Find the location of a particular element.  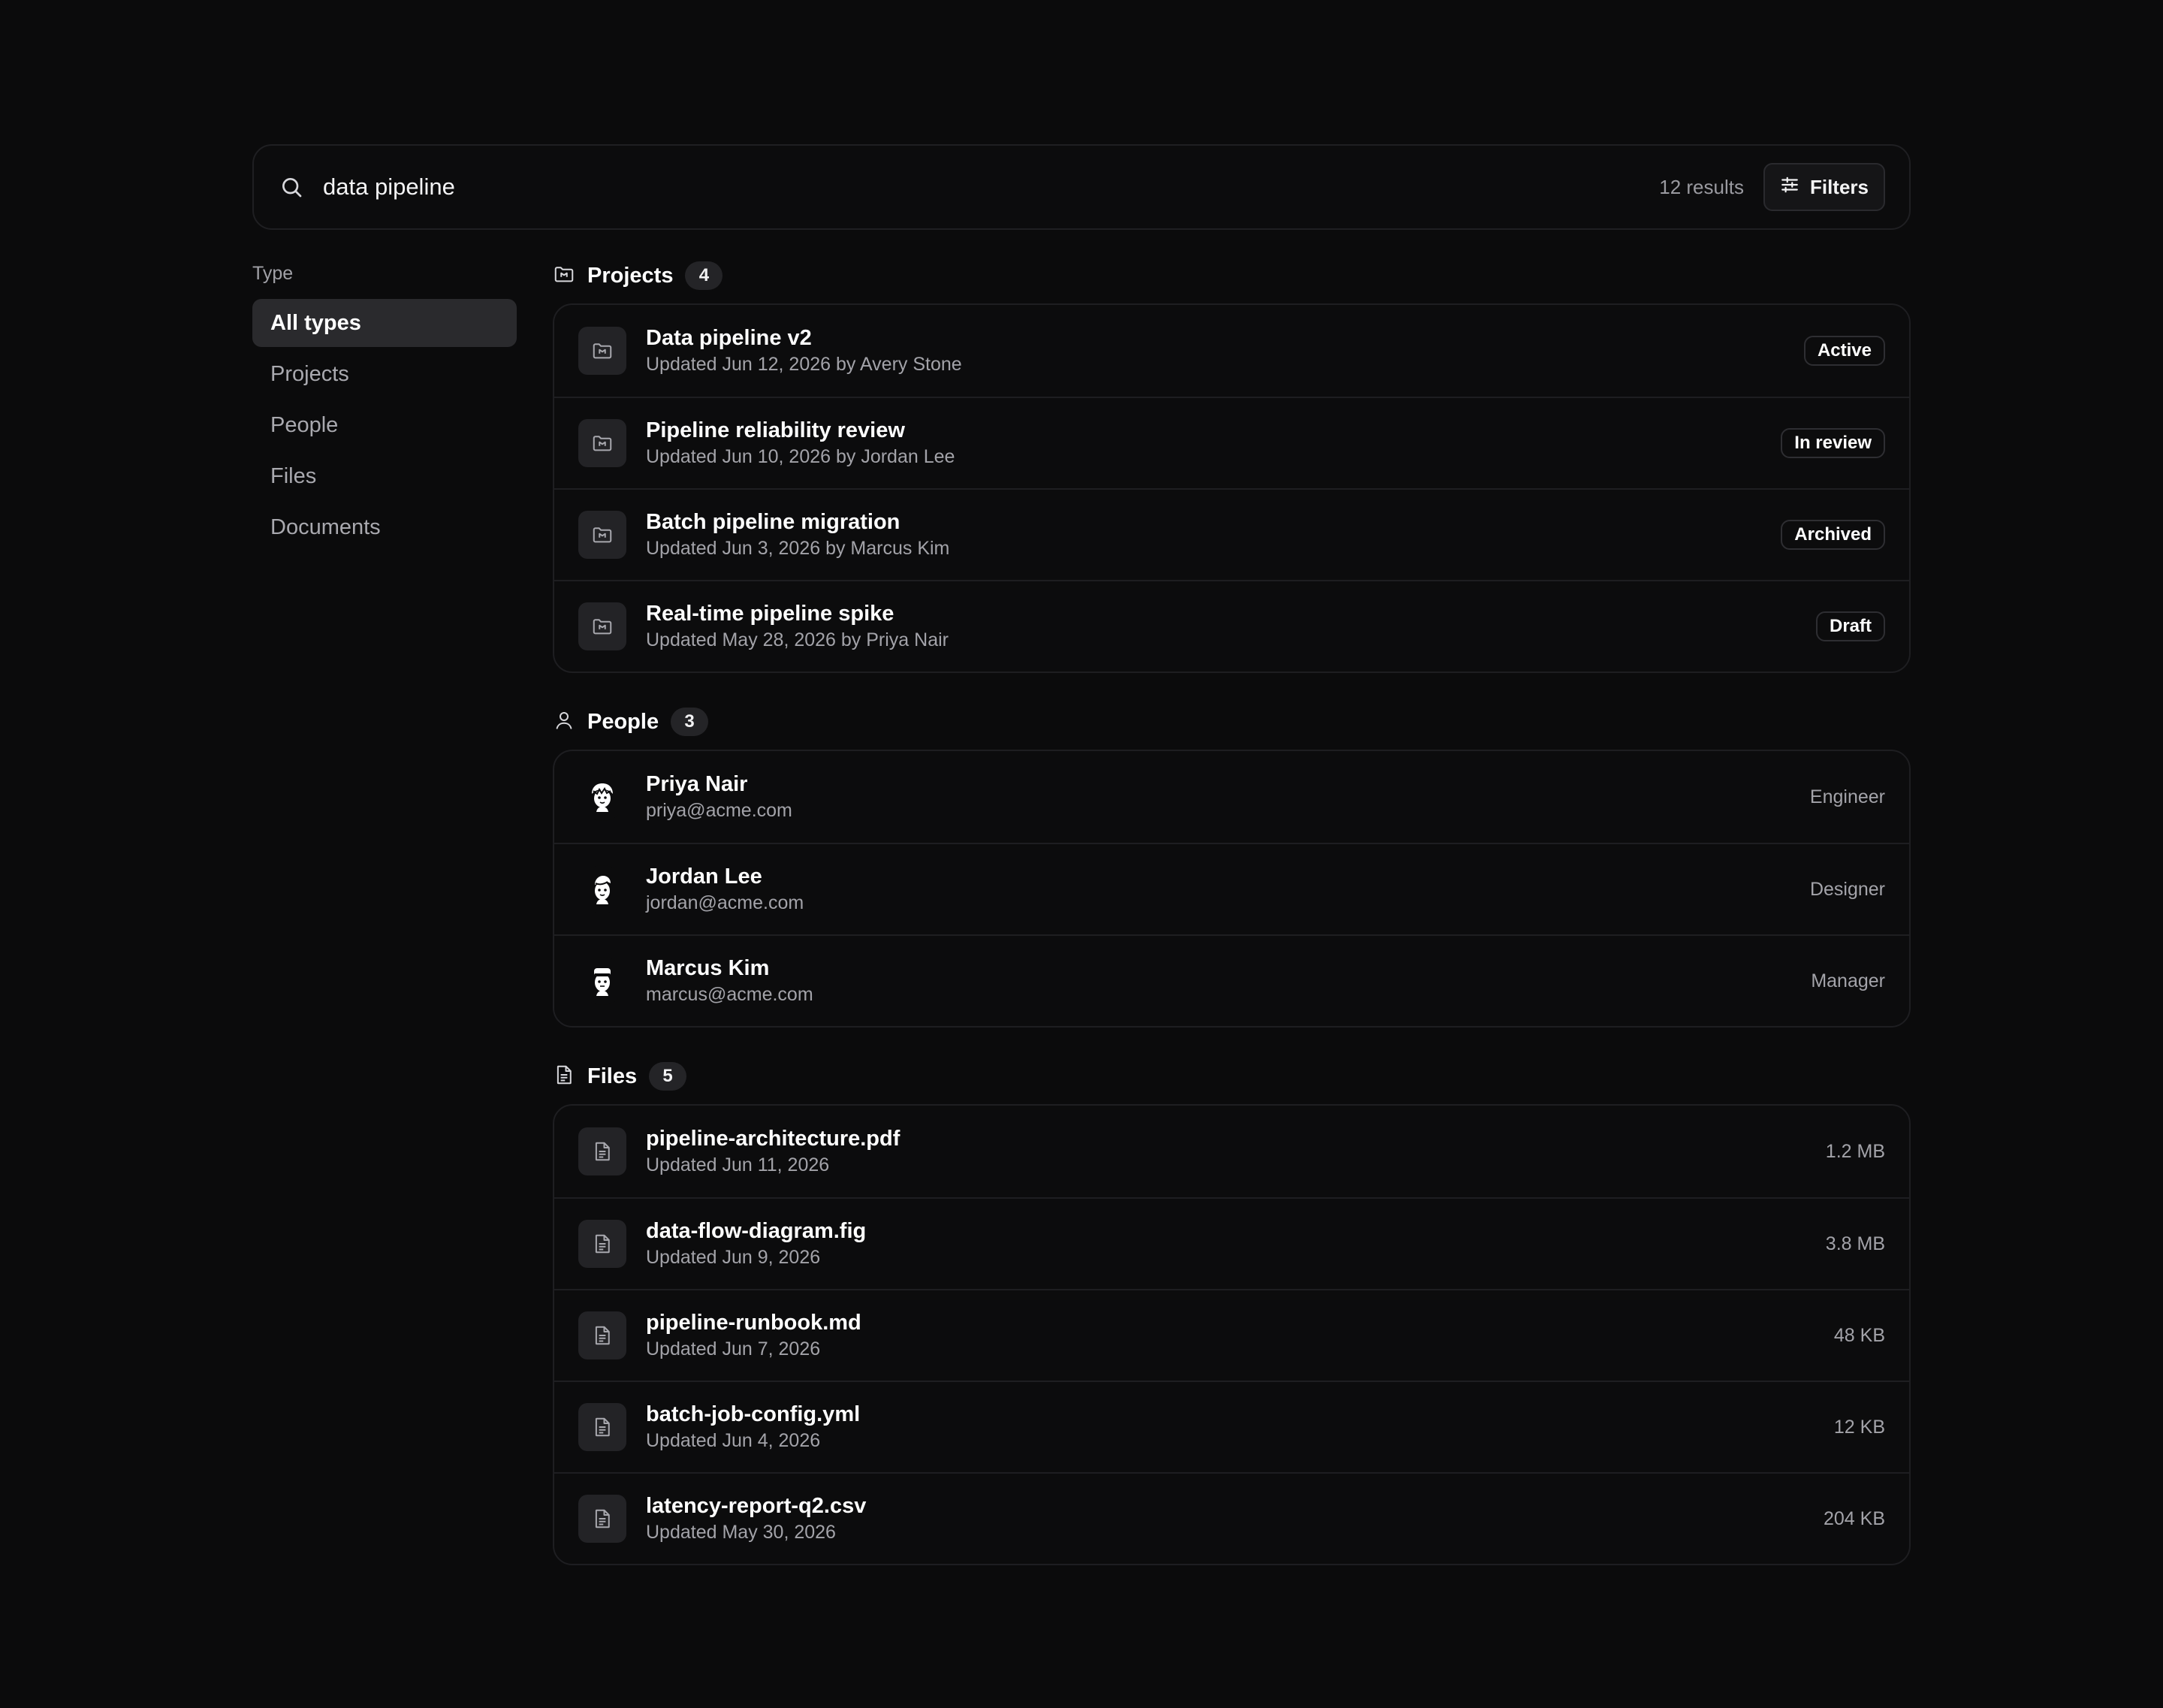

person-row: Priya Nair priya@acme.com Engineer is located at coordinates (1232, 797).